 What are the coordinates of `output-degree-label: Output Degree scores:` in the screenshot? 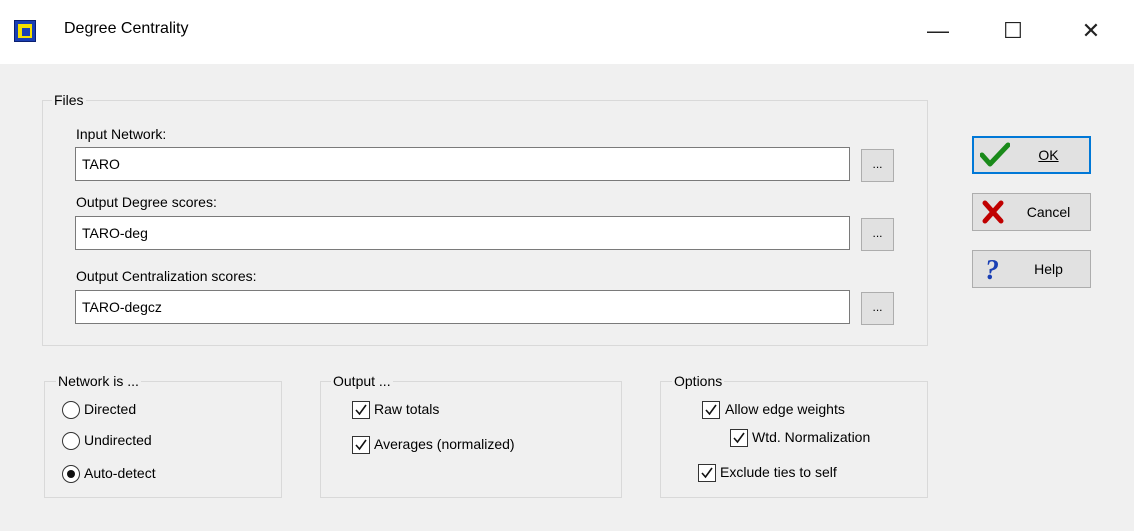 It's located at (146, 202).